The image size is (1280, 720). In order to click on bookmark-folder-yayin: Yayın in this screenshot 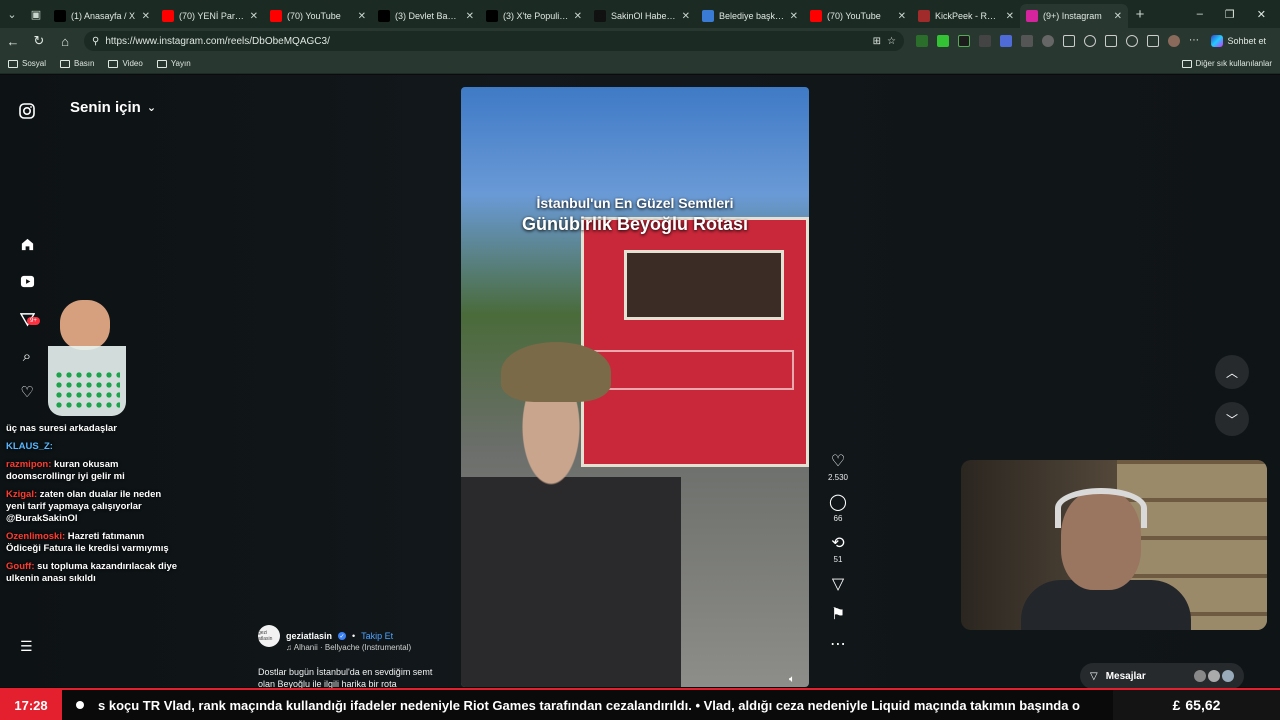, I will do `click(173, 63)`.